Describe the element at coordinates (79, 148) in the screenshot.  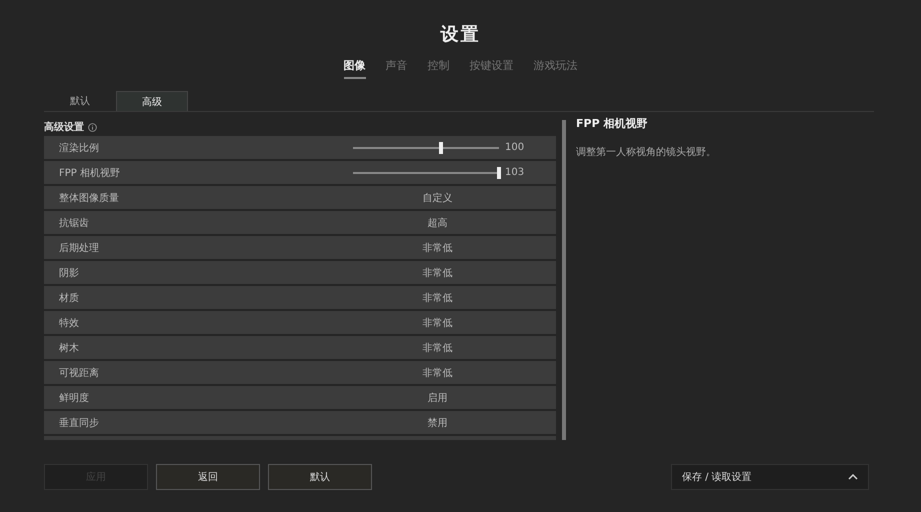
I see `setting-label: 渲染比例` at that location.